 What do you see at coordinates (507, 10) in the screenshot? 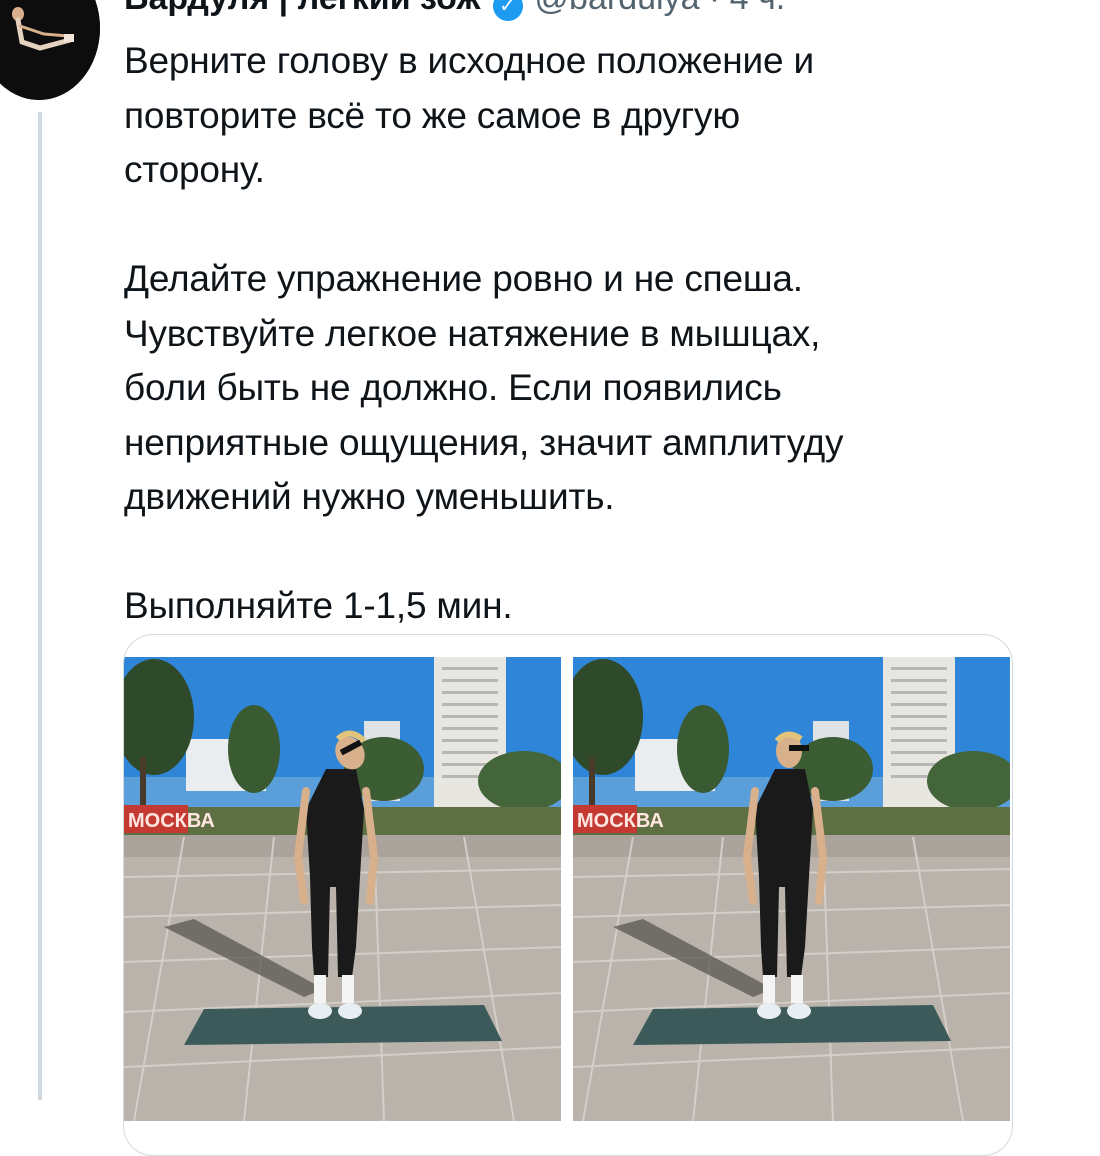
I see `verified-badge-icon: ✓` at bounding box center [507, 10].